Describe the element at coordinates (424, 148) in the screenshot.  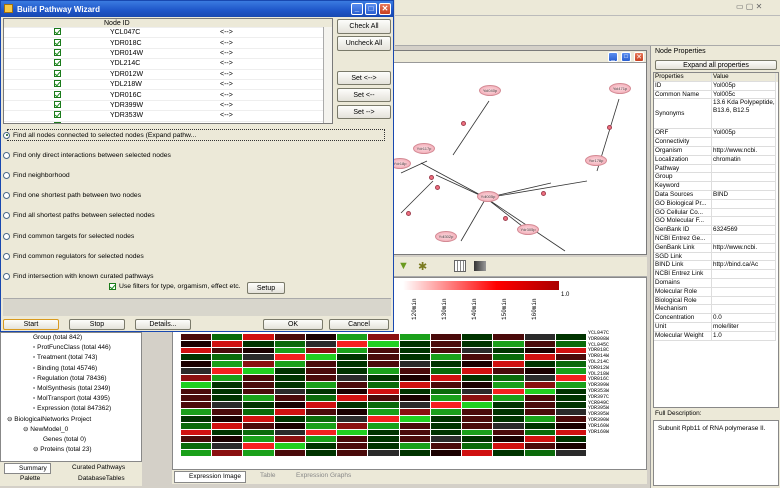
I see `graph-node: Ydr117p` at that location.